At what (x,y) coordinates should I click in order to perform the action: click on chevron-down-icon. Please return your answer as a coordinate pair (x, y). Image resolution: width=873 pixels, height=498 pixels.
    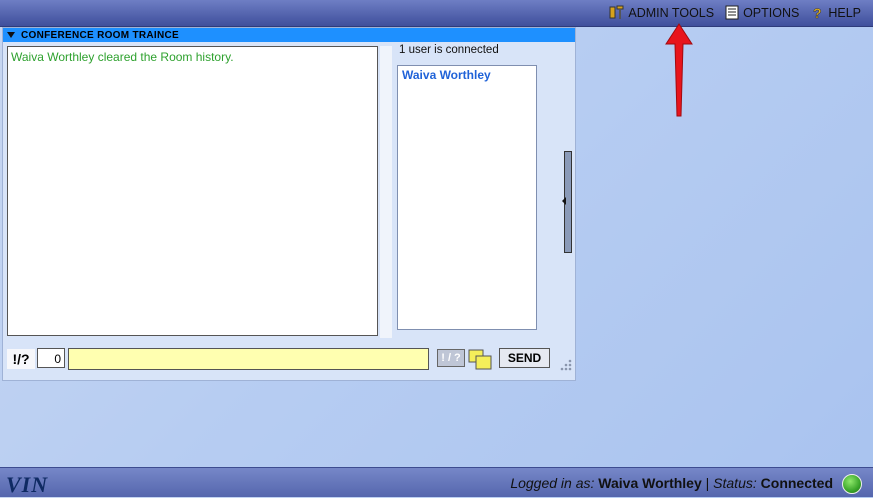
    Looking at the image, I should click on (11, 35).